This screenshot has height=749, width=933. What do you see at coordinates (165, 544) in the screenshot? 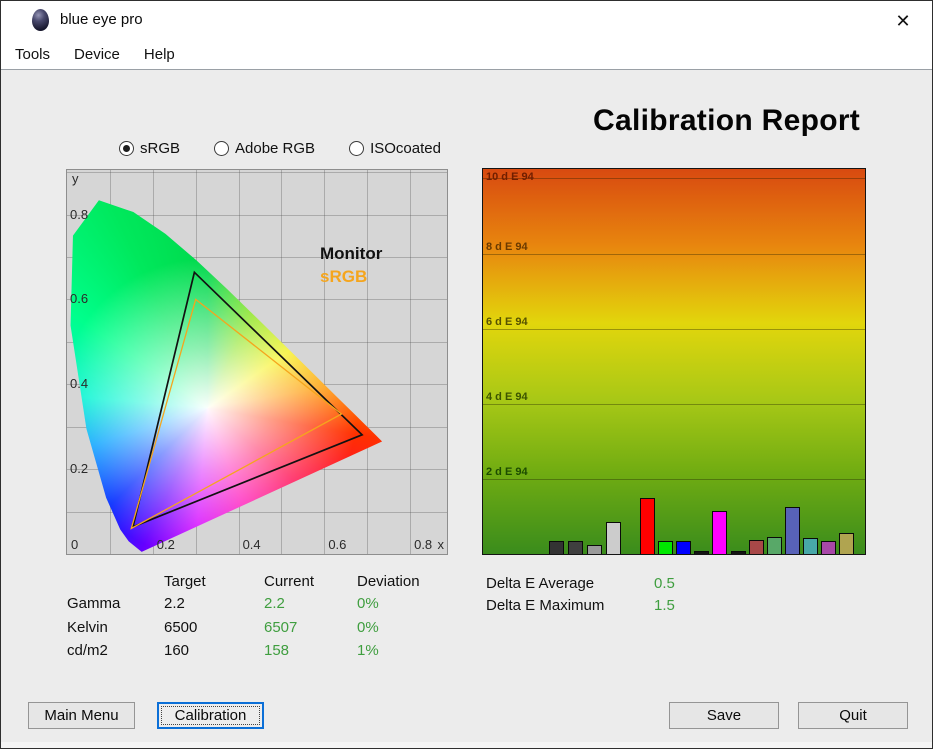
I see `x-tick-label: 0.2` at bounding box center [165, 544].